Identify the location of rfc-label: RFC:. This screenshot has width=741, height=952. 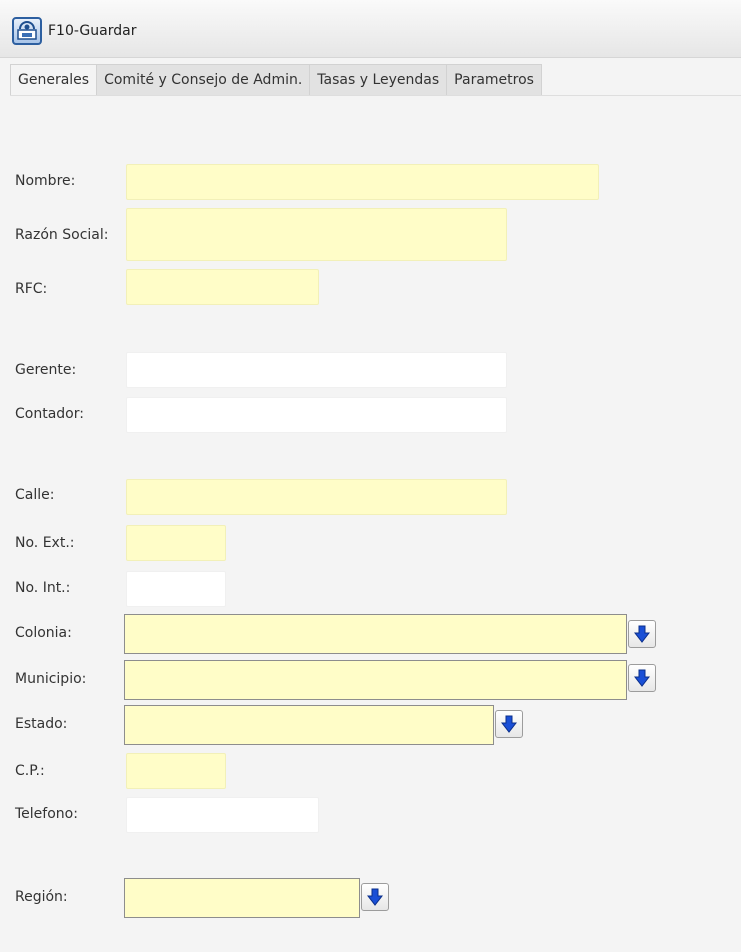
(31, 289).